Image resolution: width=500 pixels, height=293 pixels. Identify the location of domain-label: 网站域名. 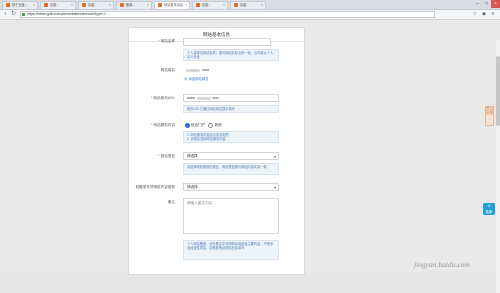
(167, 70).